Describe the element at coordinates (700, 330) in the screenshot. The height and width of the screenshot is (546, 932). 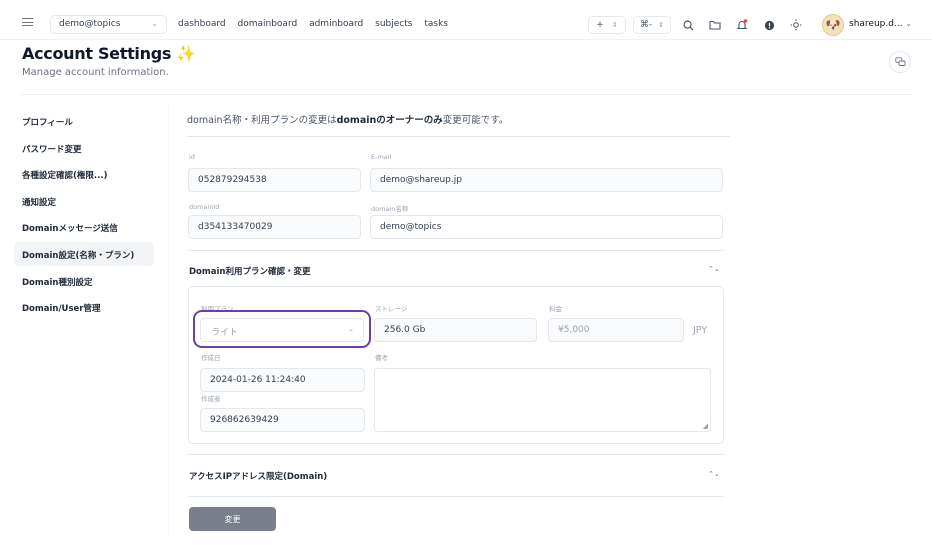
I see `currency-label: JPY` at that location.